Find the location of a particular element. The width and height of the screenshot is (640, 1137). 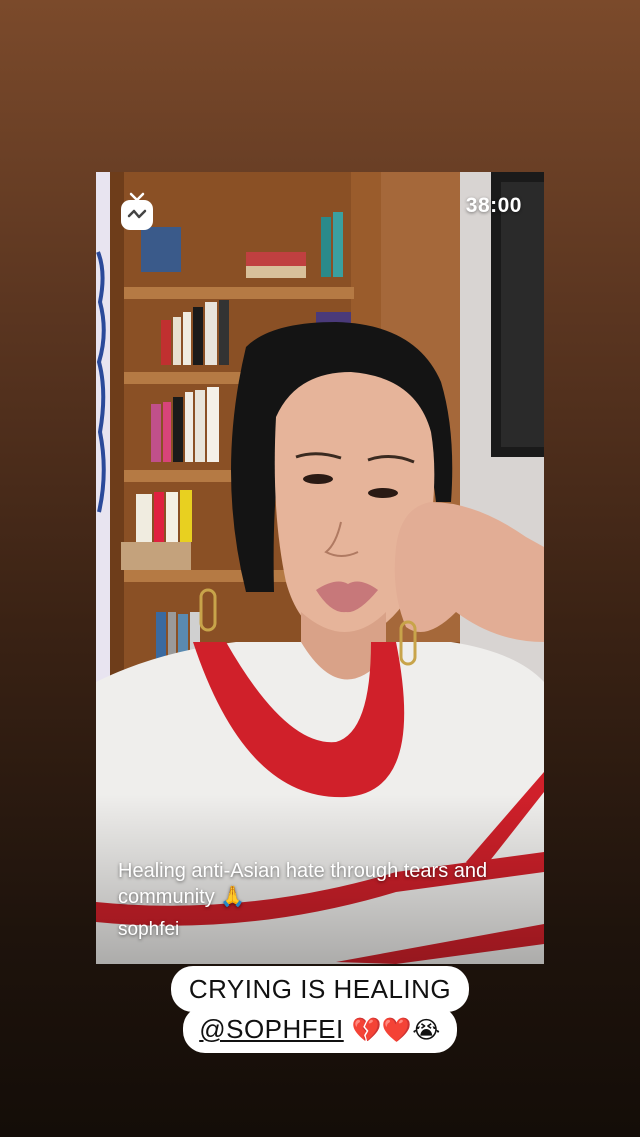

igtv-icon is located at coordinates (137, 212).